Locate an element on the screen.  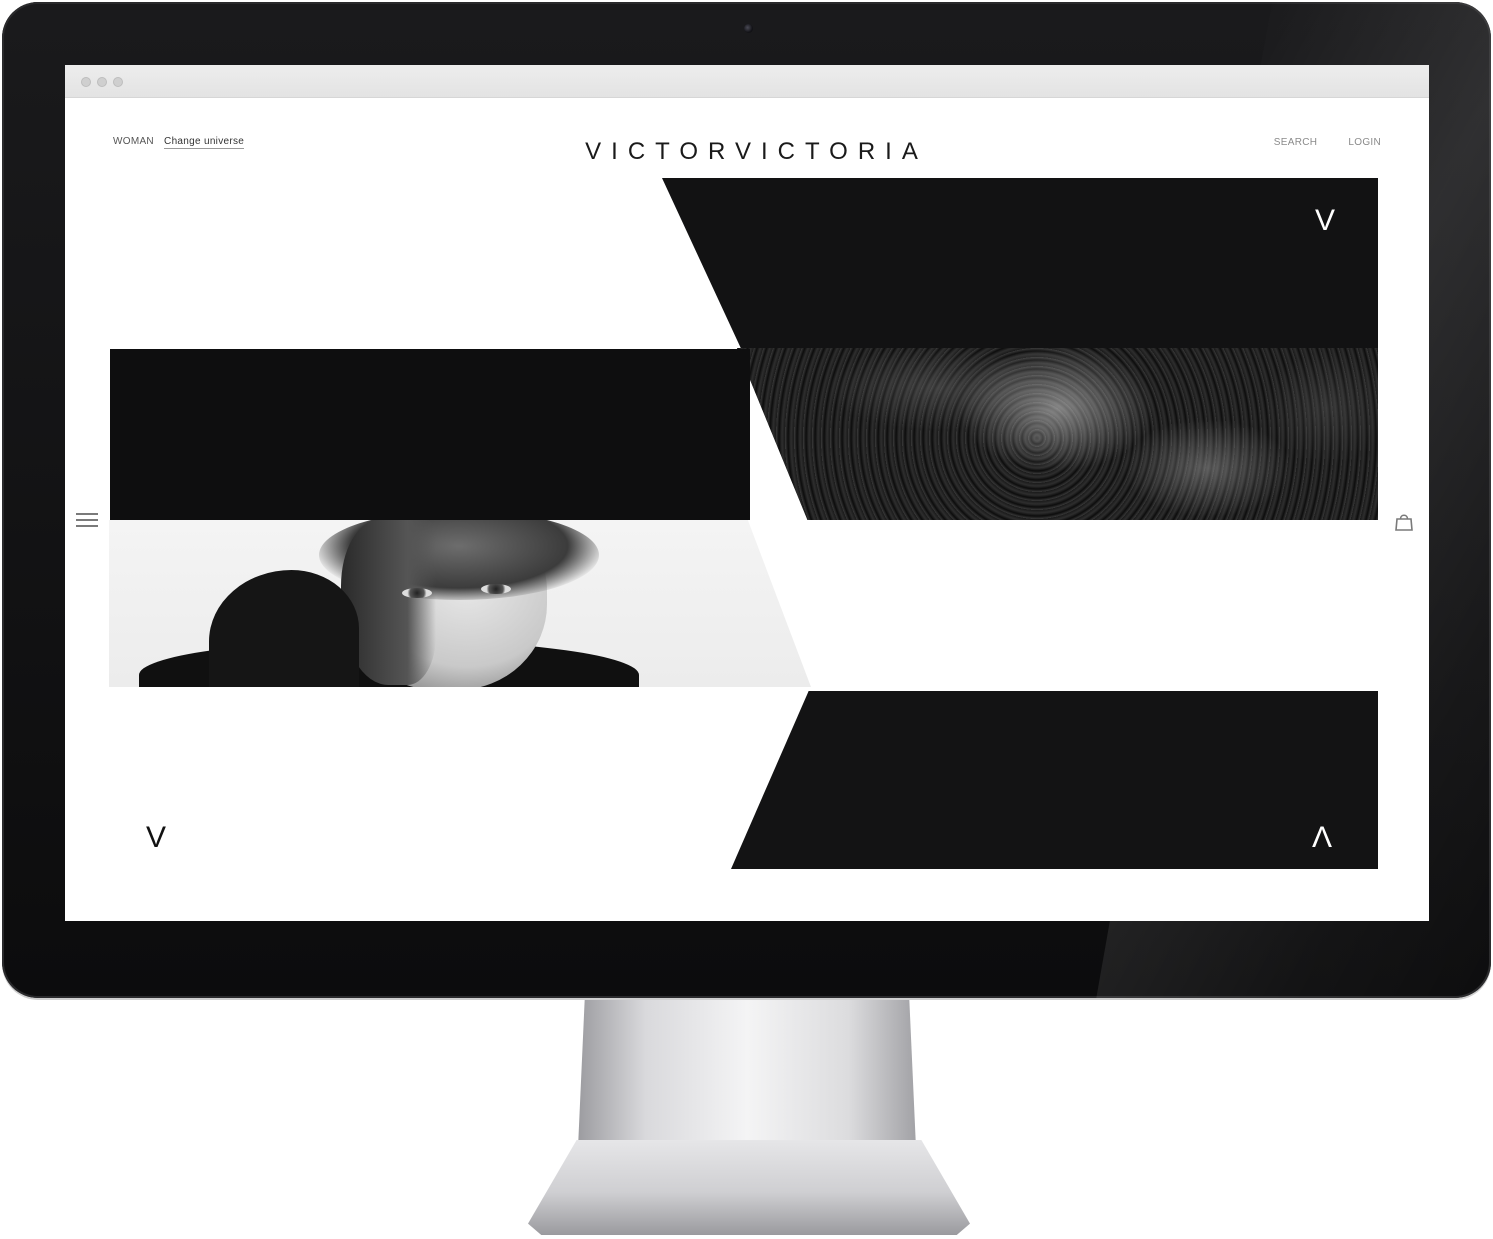
window-minimize-dot is located at coordinates (102, 82).